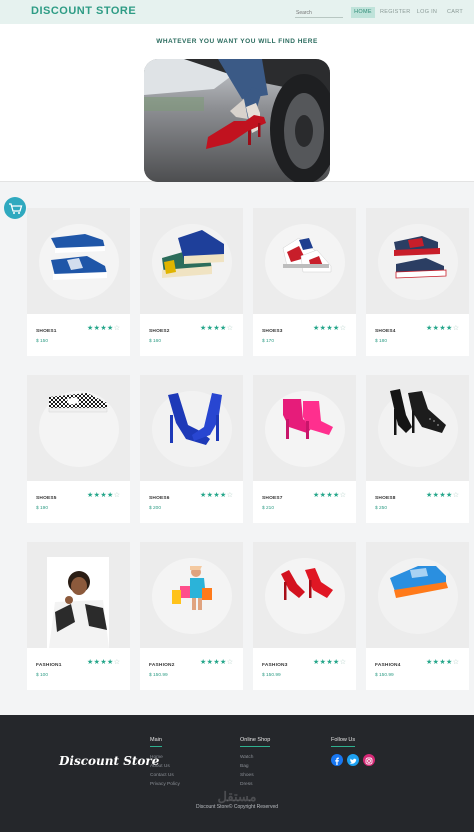 This screenshot has height=832, width=474. I want to click on product-price: $ 180, so click(381, 341).